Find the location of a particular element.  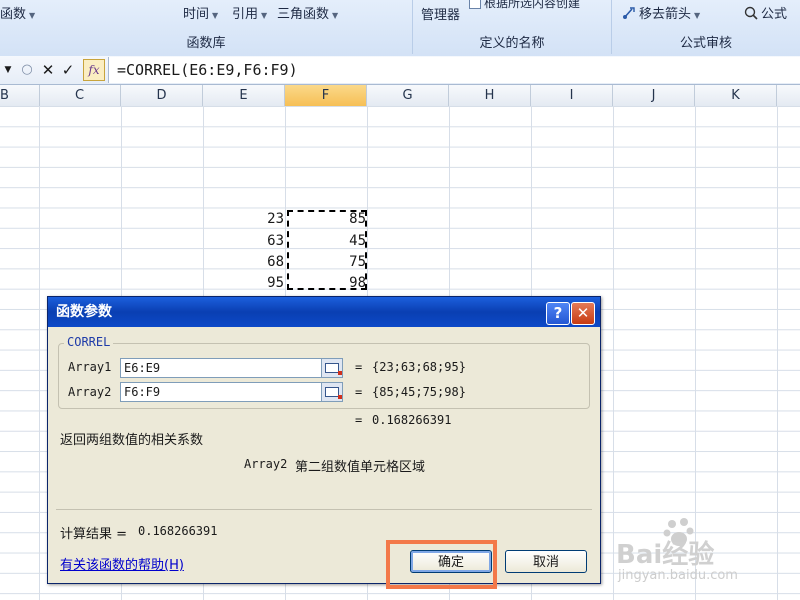

cell-e9: 95 is located at coordinates (244, 283).